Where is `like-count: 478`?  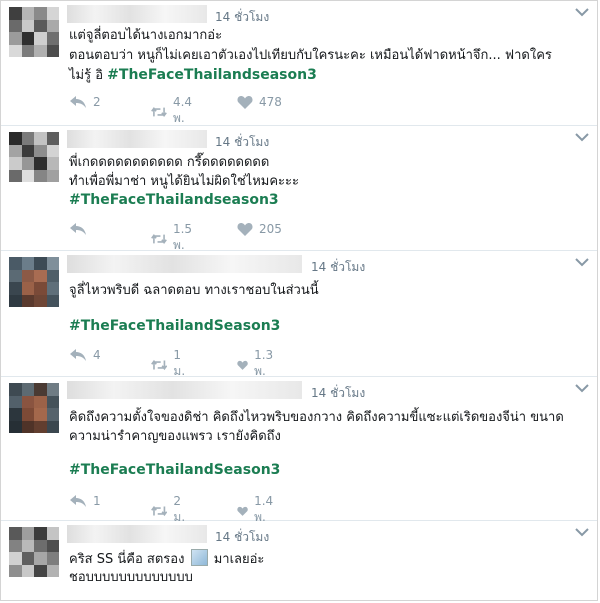
like-count: 478 is located at coordinates (270, 102).